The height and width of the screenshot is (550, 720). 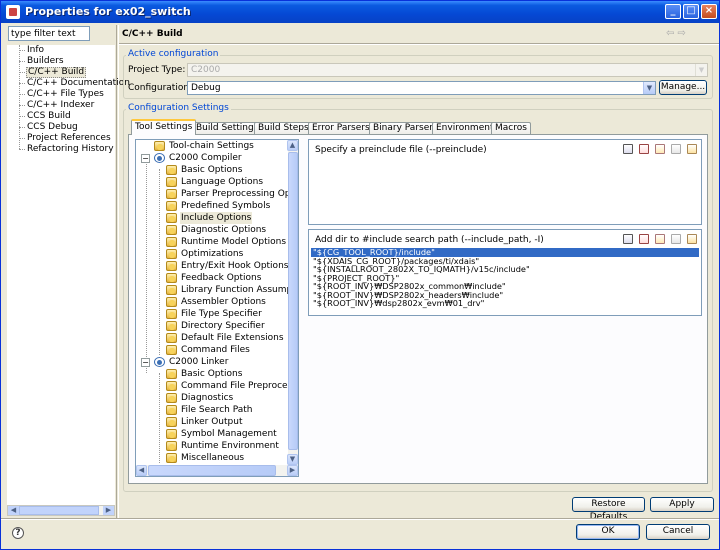 I want to click on back-arrow-icon: ⇦, so click(x=671, y=33).